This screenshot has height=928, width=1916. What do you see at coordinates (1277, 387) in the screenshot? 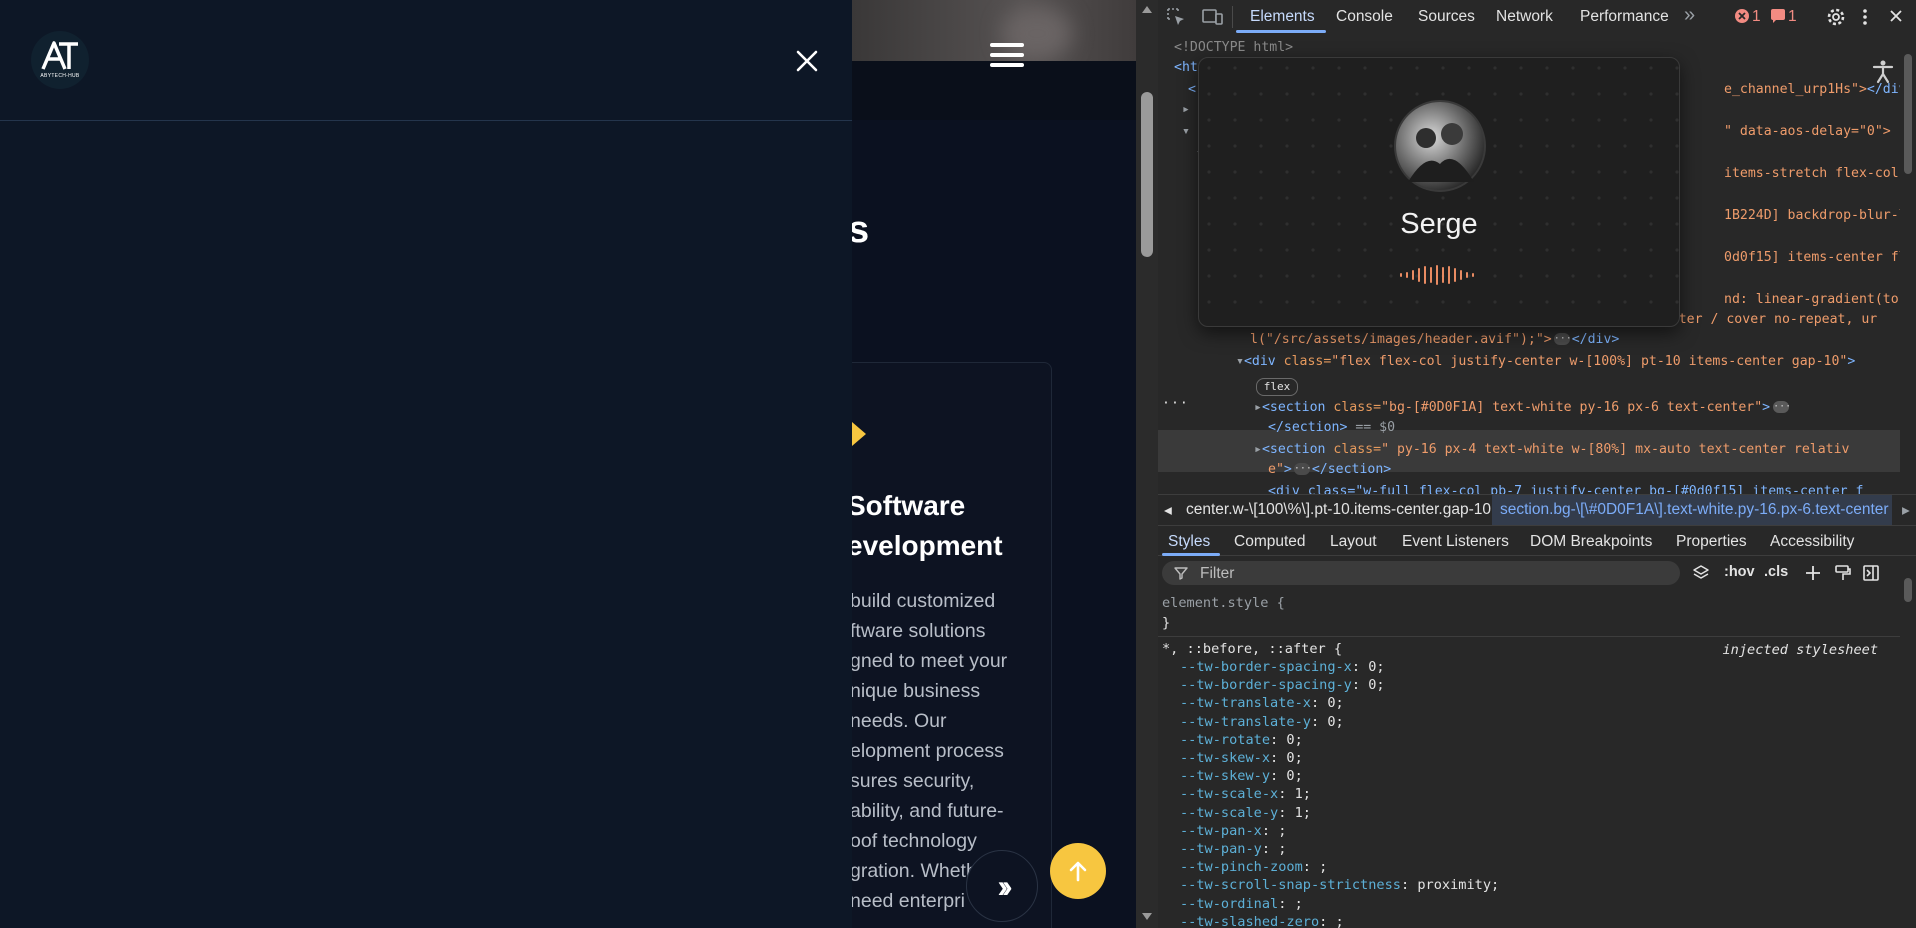
I see `flex-badge: flex` at bounding box center [1277, 387].